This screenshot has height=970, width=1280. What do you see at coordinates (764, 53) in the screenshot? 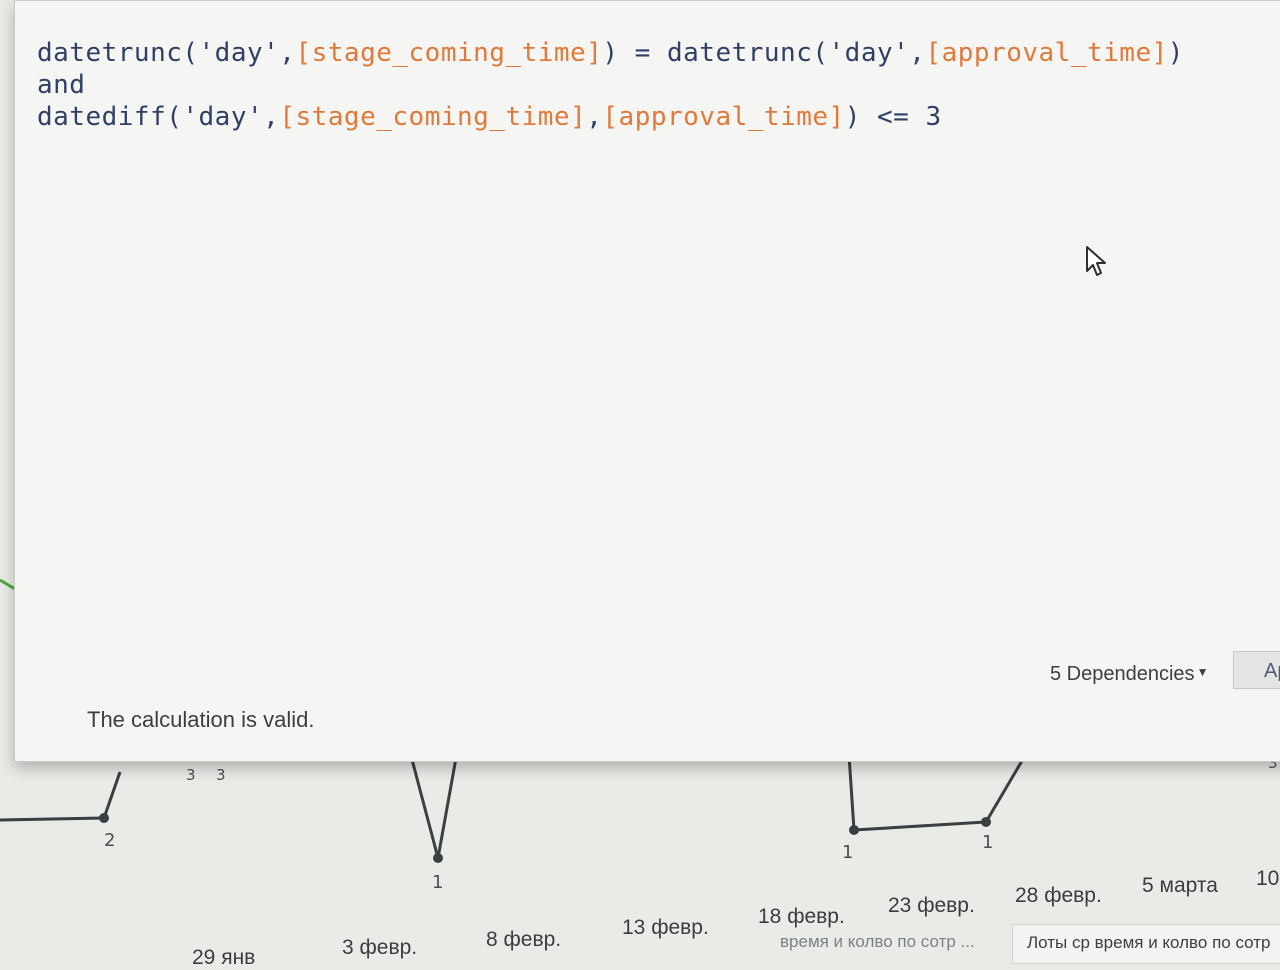
I see `code-token: ) = datetrunc('day',` at bounding box center [764, 53].